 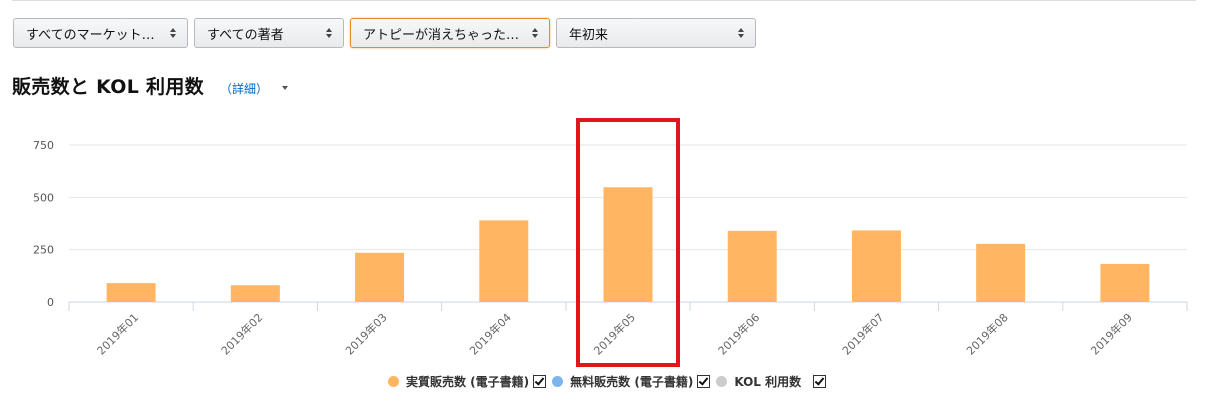 I want to click on x-tick-label: 2019年04, so click(x=490, y=333).